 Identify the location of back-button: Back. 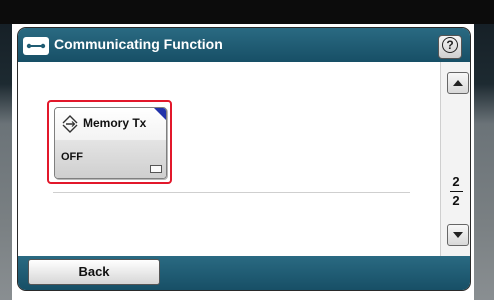
(94, 272).